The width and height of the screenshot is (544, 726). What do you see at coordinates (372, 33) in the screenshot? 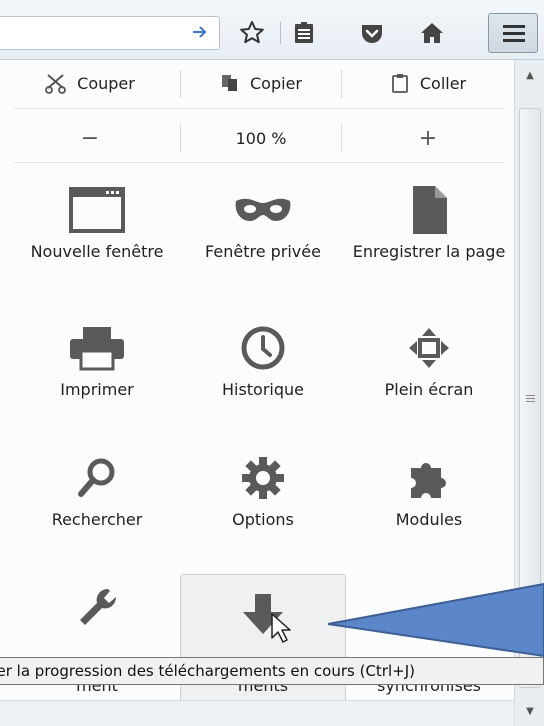
I see `pocket-icon` at bounding box center [372, 33].